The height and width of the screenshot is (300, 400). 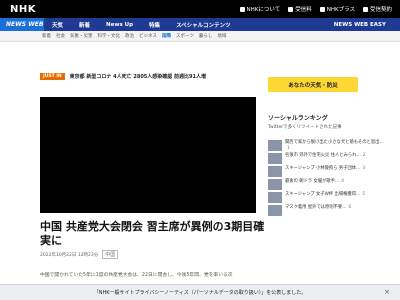 What do you see at coordinates (340, 10) in the screenshot?
I see `top-link-label: NHKプラス` at bounding box center [340, 10].